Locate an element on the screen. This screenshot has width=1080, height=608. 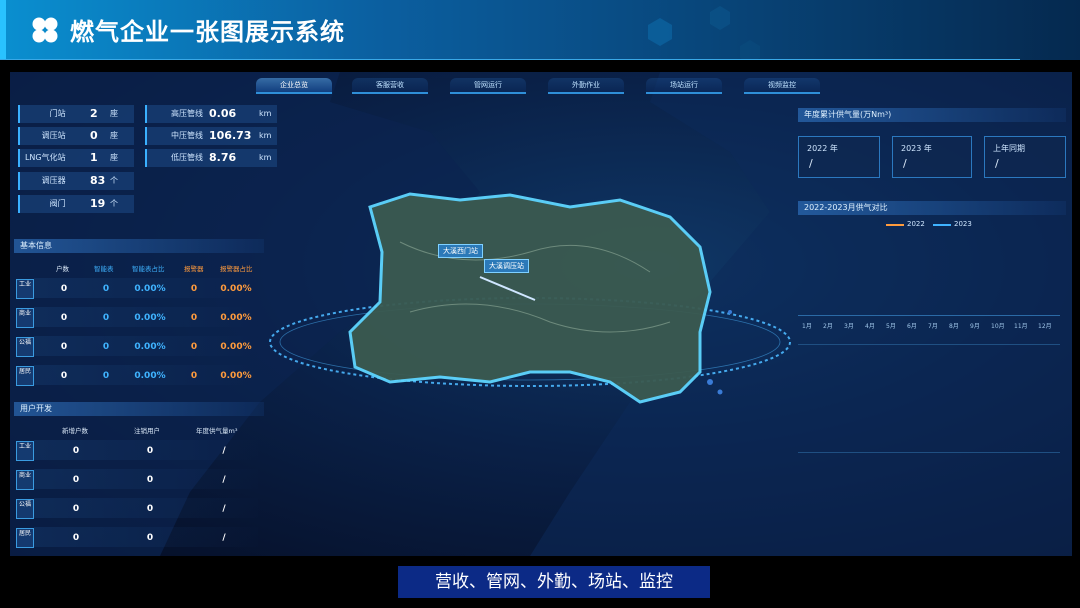
th-new-users: 新增户数 is located at coordinates (75, 431).